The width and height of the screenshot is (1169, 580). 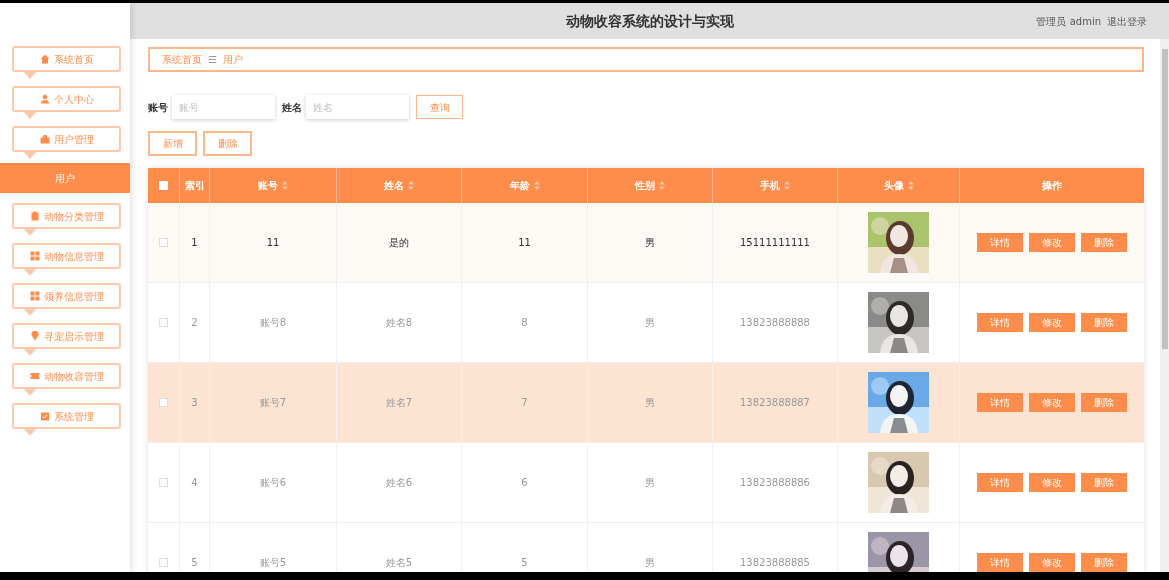 What do you see at coordinates (775, 483) in the screenshot?
I see `table-cell-text: 13823888886` at bounding box center [775, 483].